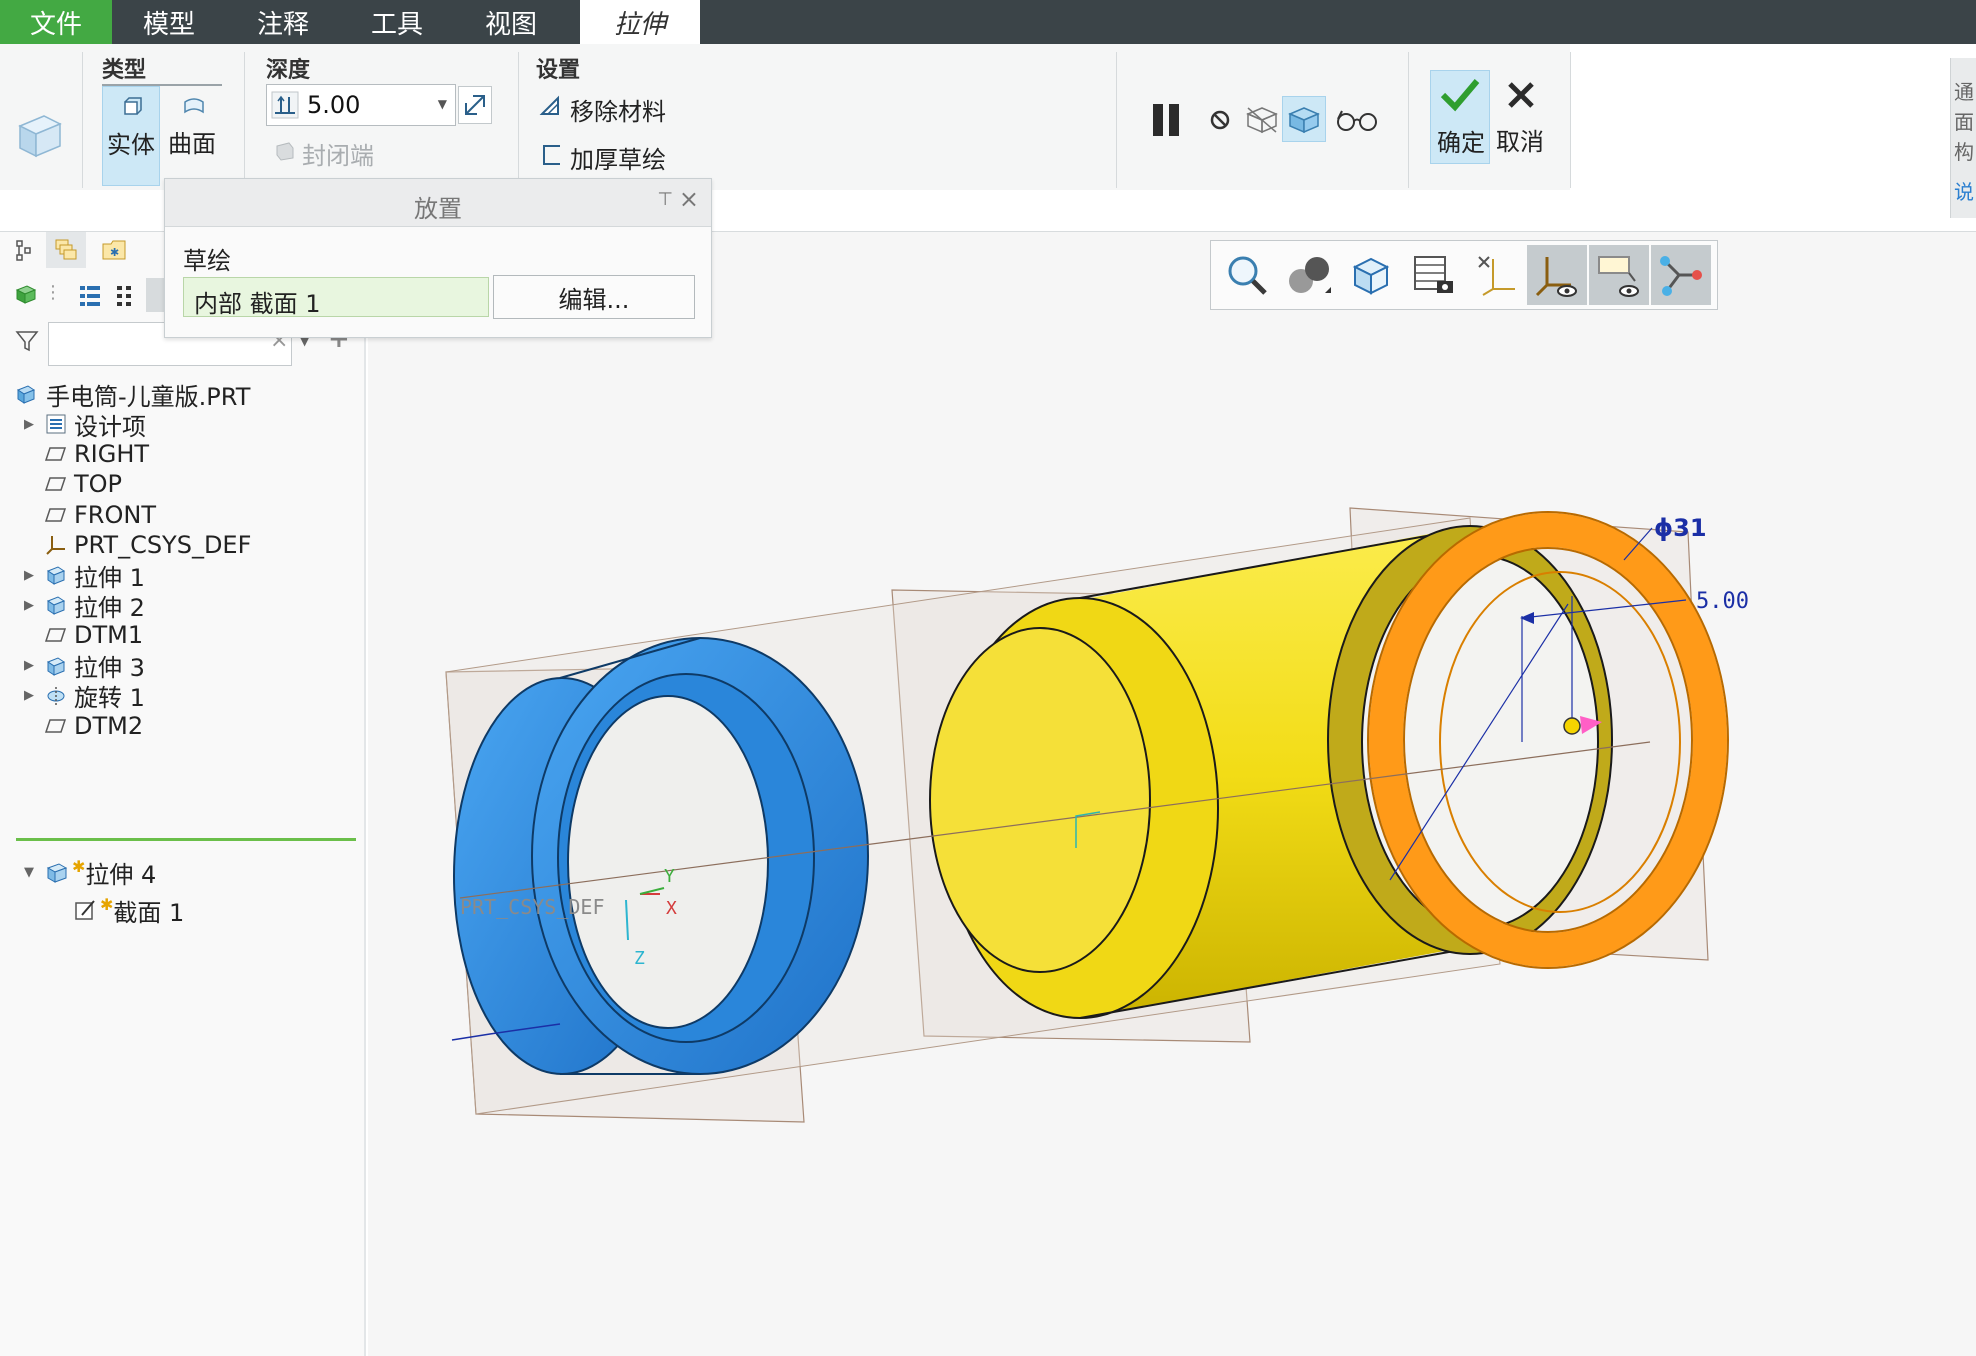 Image resolution: width=1976 pixels, height=1356 pixels. I want to click on view-orientation-button, so click(1371, 275).